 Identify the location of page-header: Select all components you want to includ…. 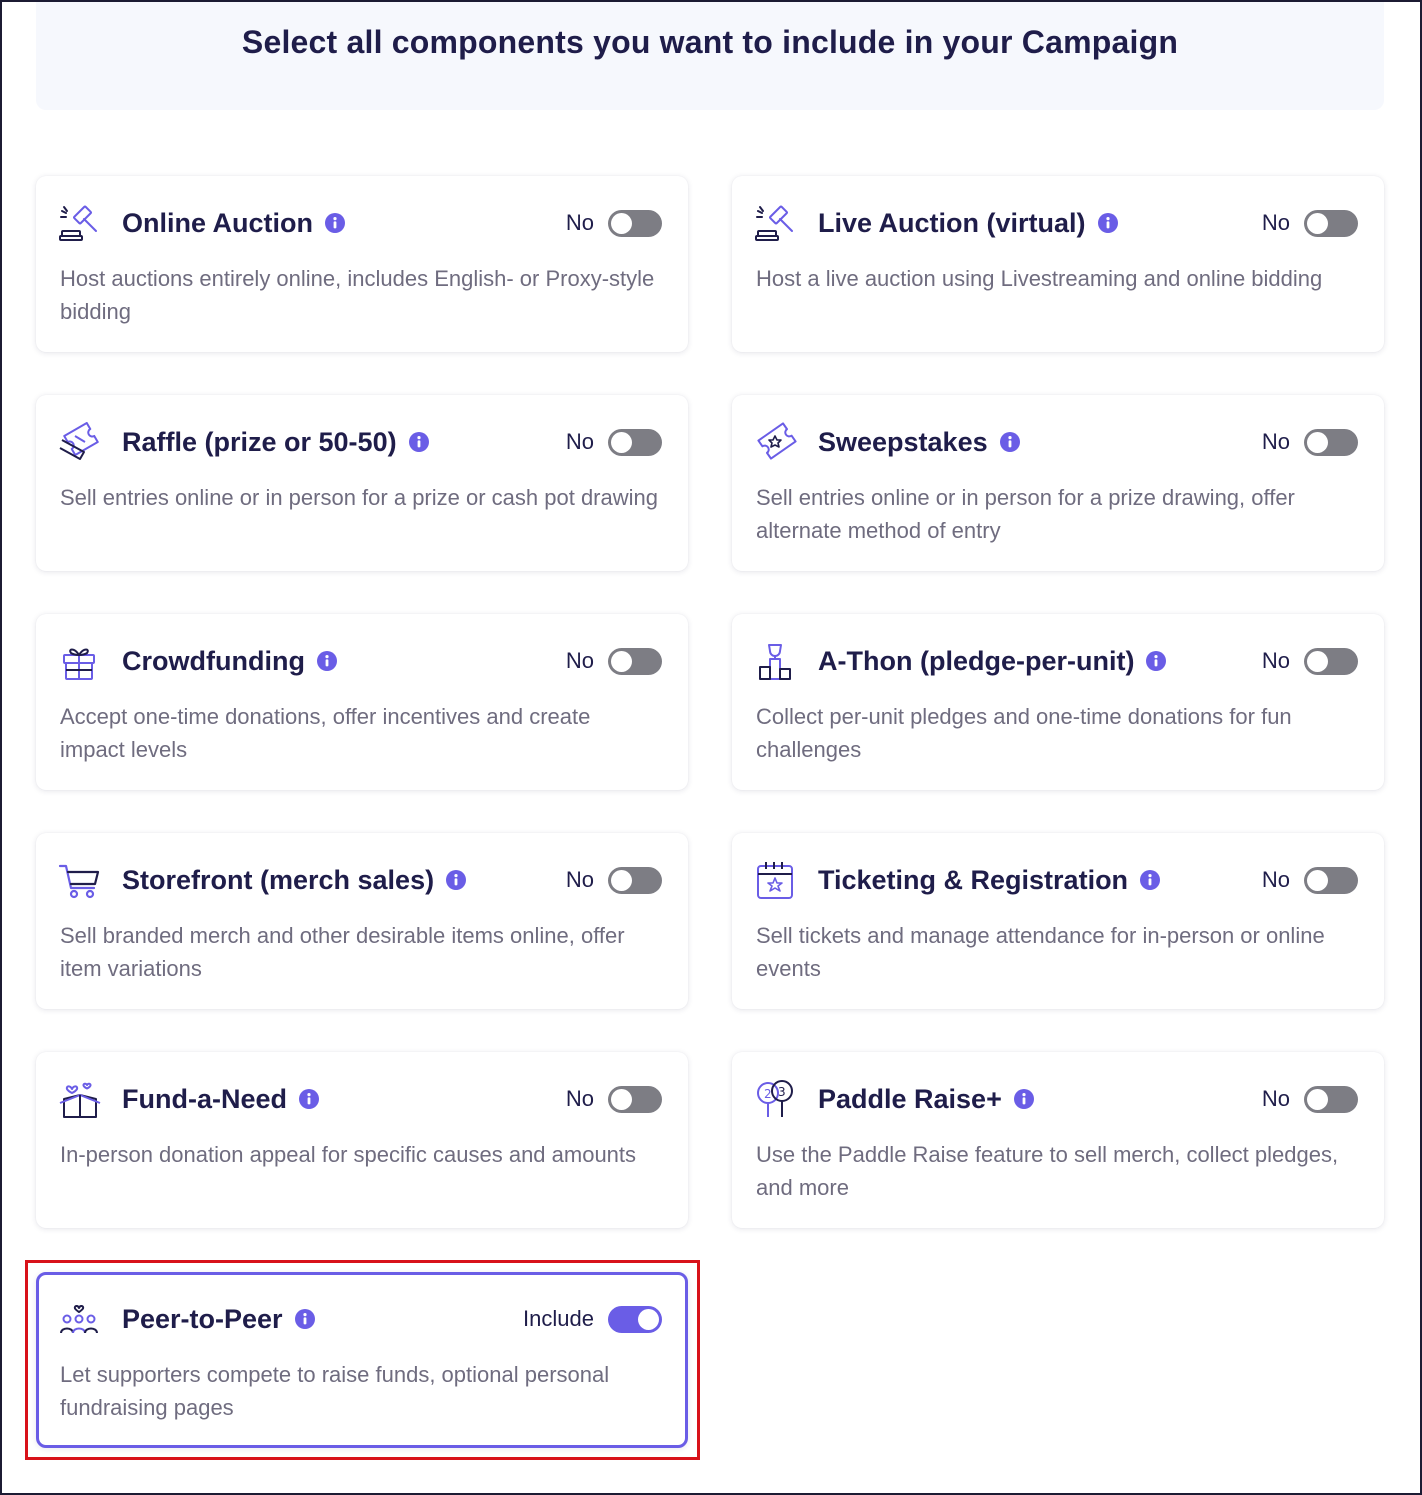
(710, 56).